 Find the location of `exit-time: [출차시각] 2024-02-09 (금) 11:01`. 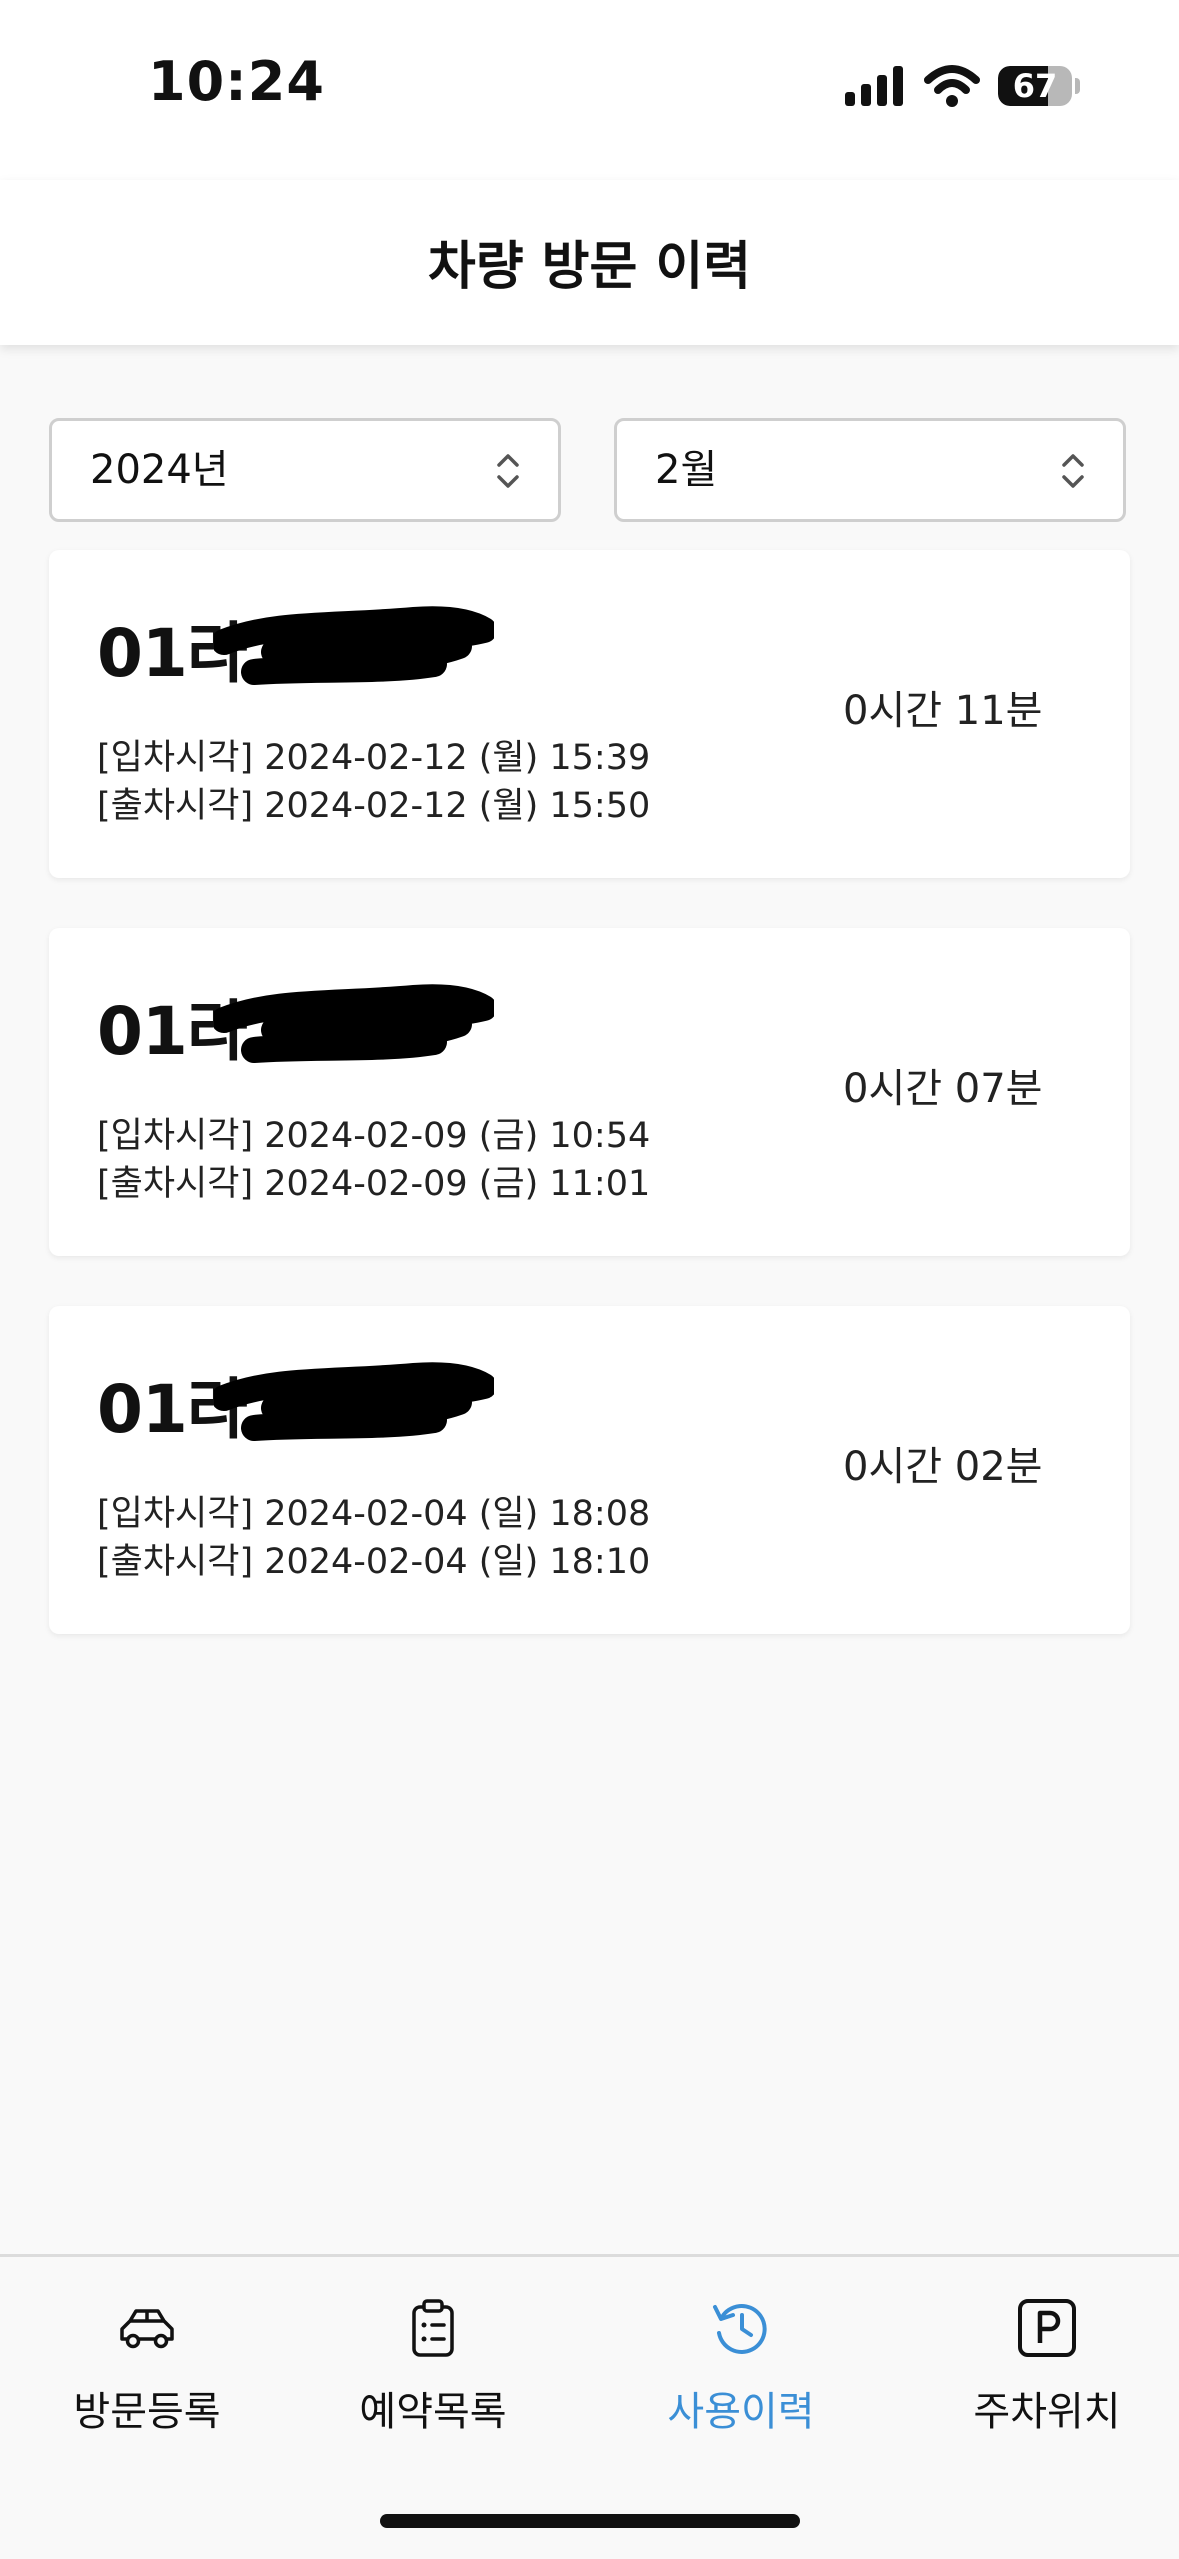

exit-time: [출차시각] 2024-02-09 (금) 11:01 is located at coordinates (374, 1184).